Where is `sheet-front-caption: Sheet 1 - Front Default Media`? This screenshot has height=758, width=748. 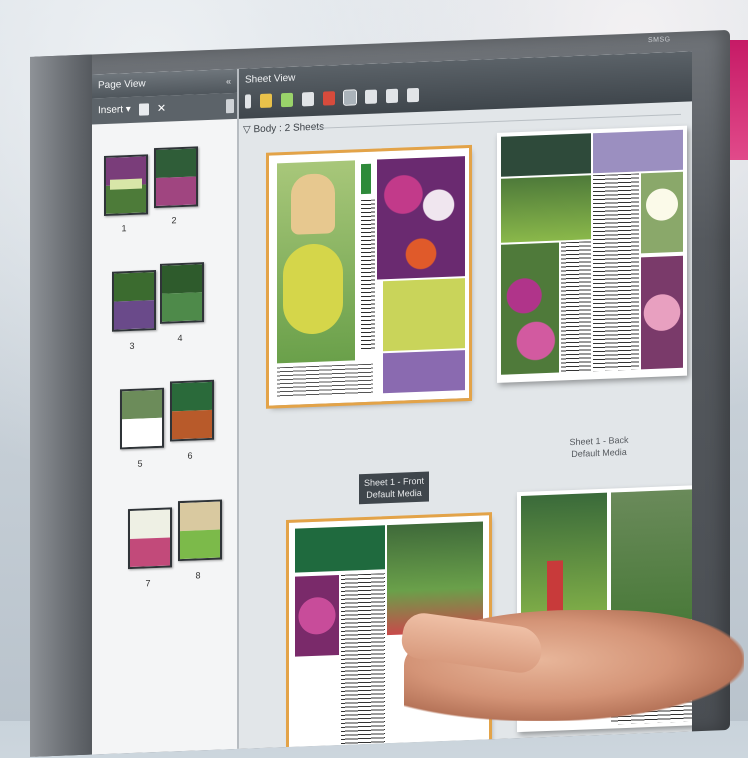
sheet-front-caption: Sheet 1 - Front Default Media is located at coordinates (394, 488).